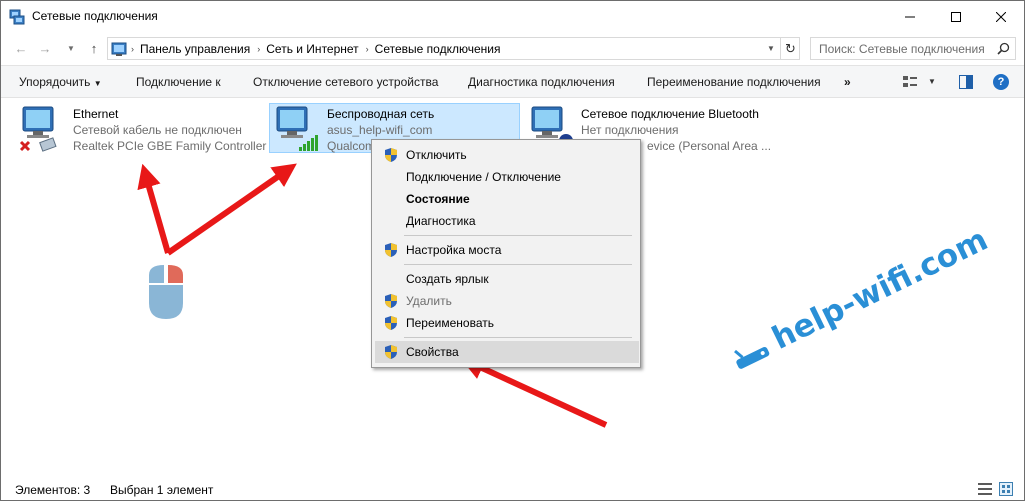  I want to click on search-input: Поиск: Сетевые подключения, so click(913, 48).